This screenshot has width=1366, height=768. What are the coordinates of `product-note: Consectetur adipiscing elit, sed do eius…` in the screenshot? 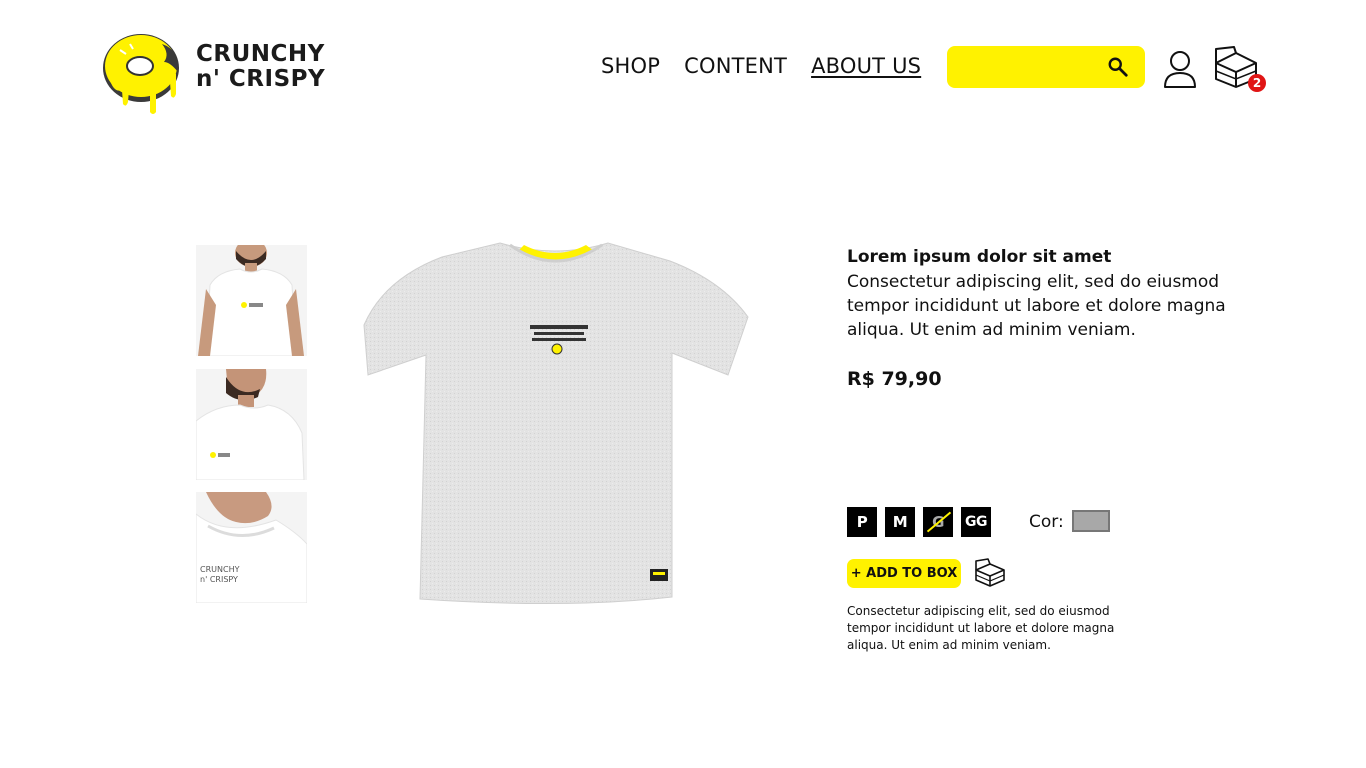 It's located at (981, 628).